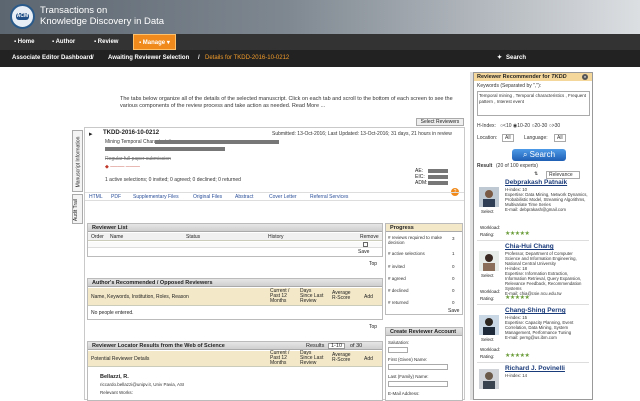  Describe the element at coordinates (418, 367) in the screenshot. I see `first-name-field` at that location.